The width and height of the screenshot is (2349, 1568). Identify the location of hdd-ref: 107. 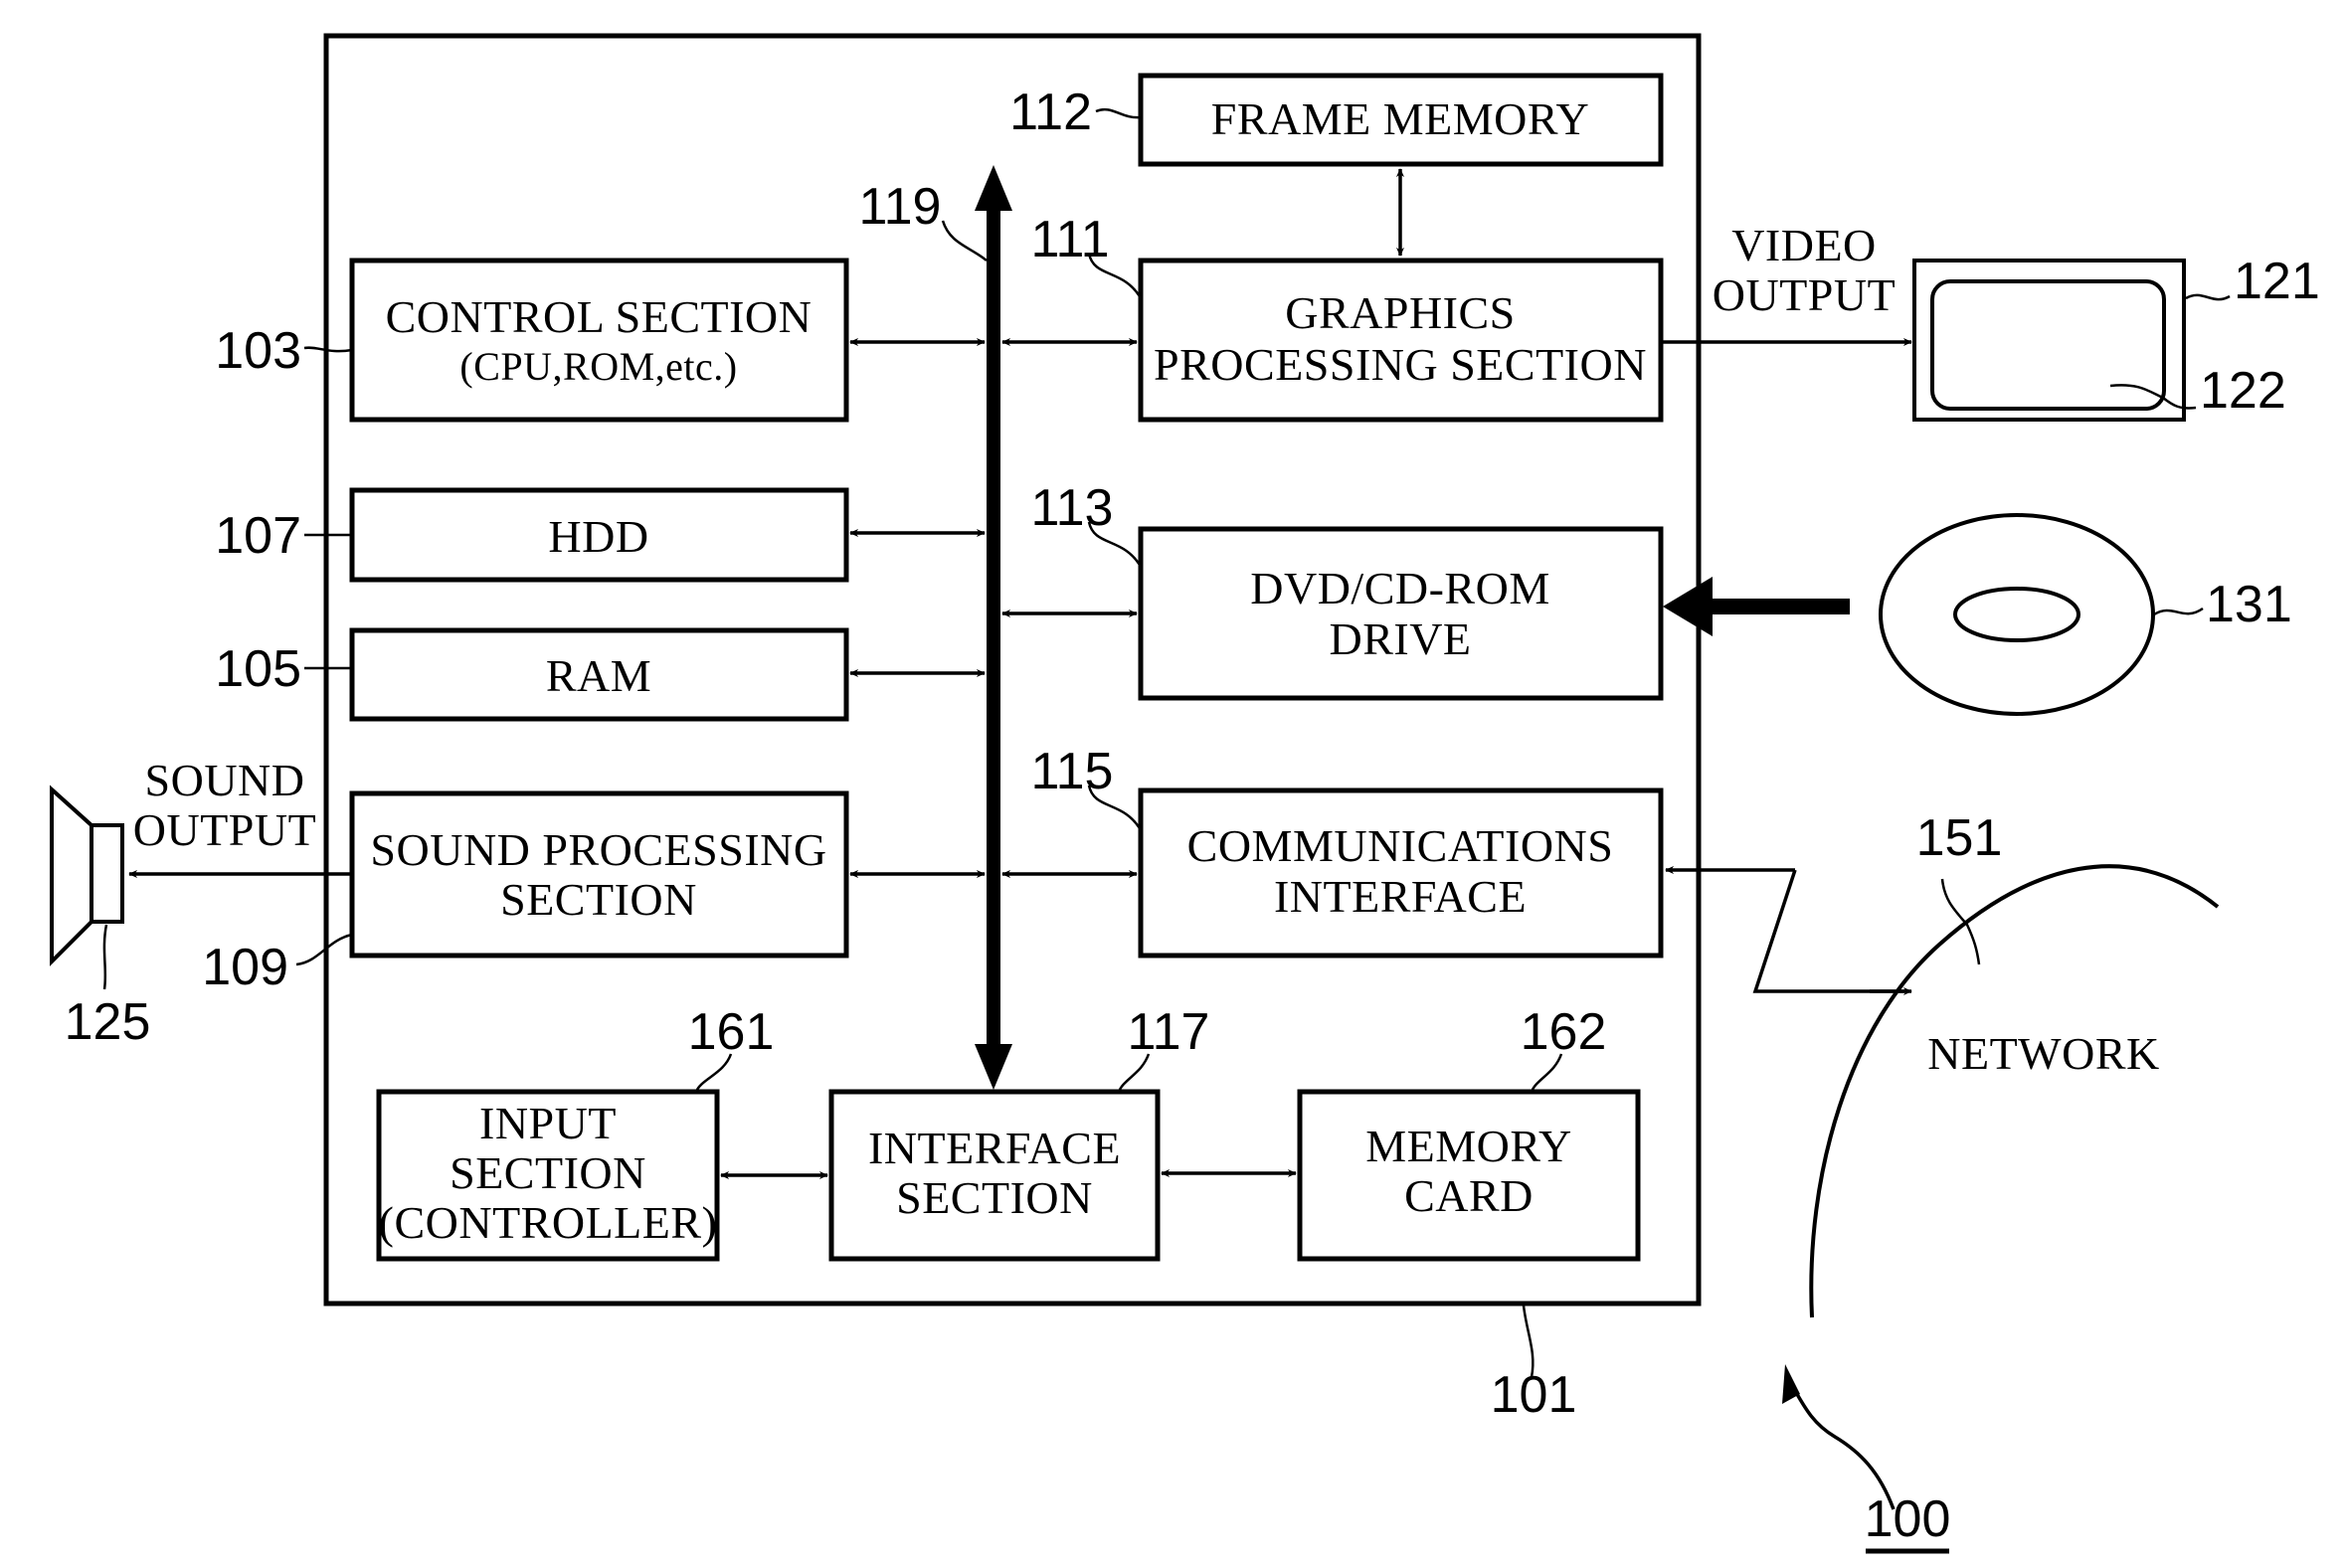
(258, 536).